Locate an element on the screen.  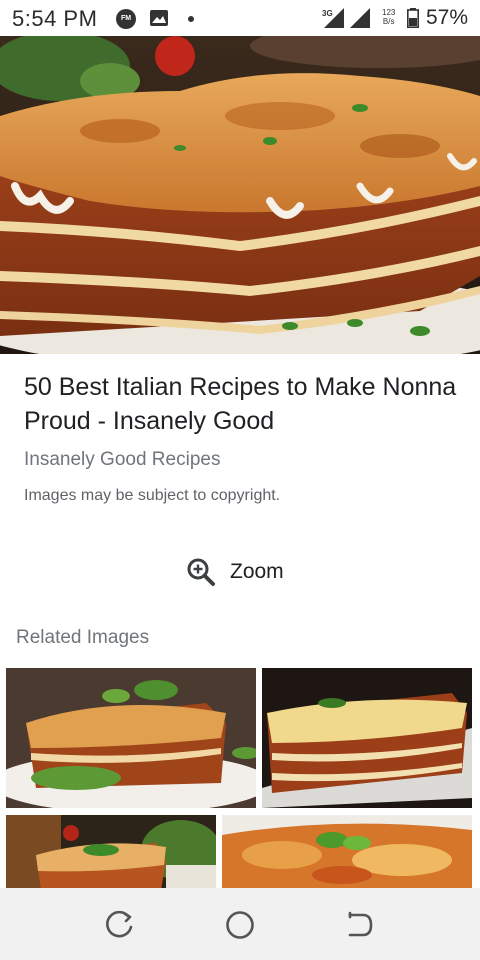
network-type-label: 3G is located at coordinates (327, 13).